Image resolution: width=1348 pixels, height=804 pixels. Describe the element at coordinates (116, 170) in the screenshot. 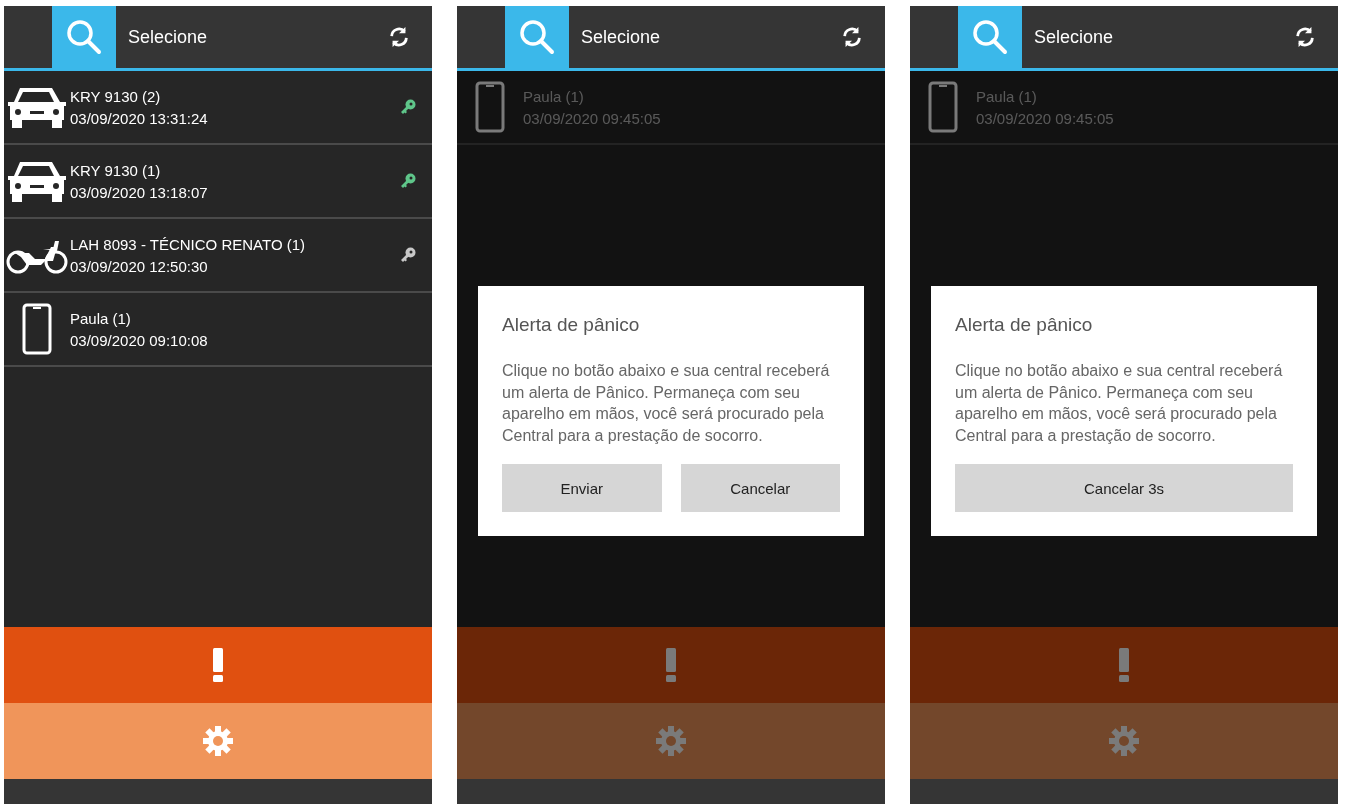

I see `device-name: KRY 9130 (1)` at that location.